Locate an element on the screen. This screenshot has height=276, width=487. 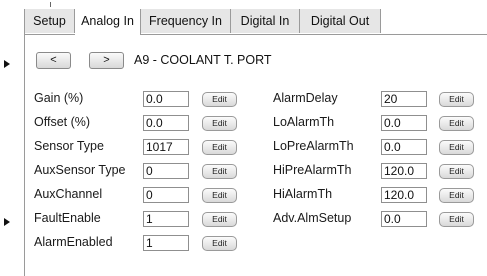
alarm-delay-input: 20 is located at coordinates (404, 99).